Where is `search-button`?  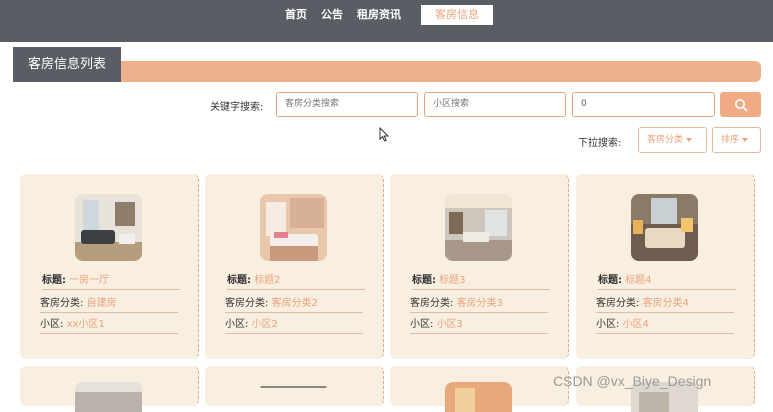
search-button is located at coordinates (740, 104).